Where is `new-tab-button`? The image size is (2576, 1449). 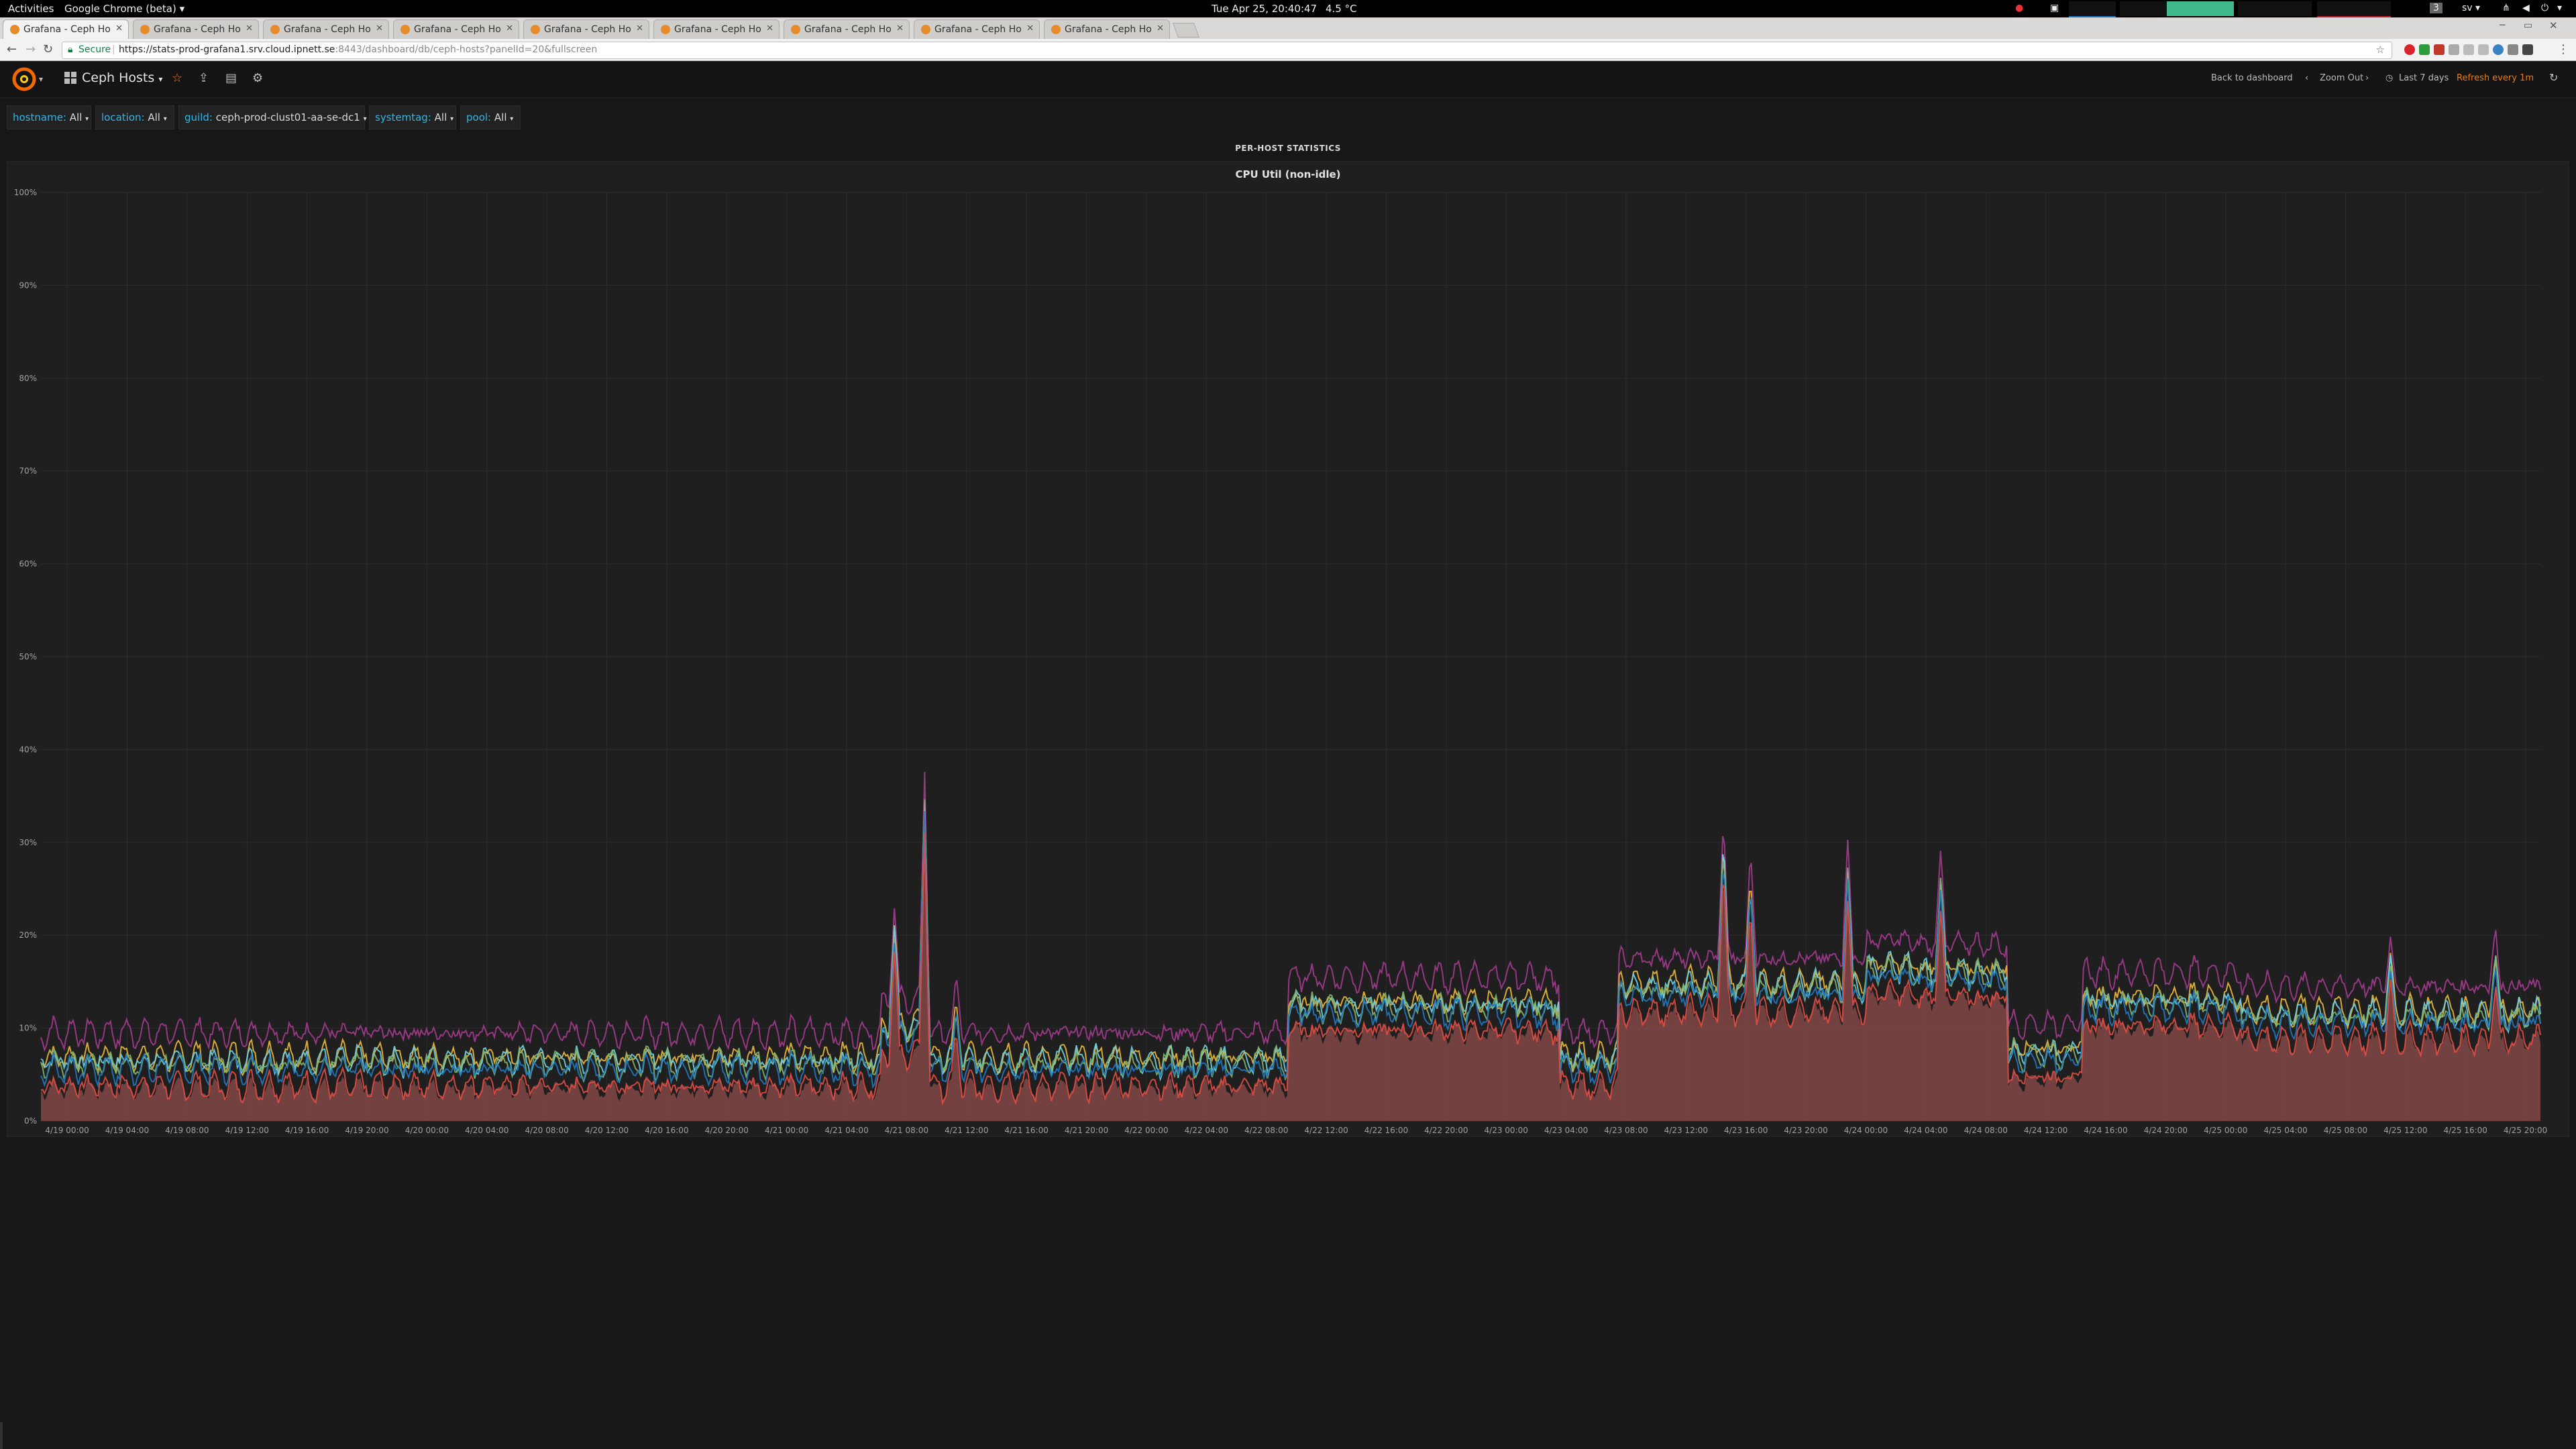
new-tab-button is located at coordinates (1186, 30).